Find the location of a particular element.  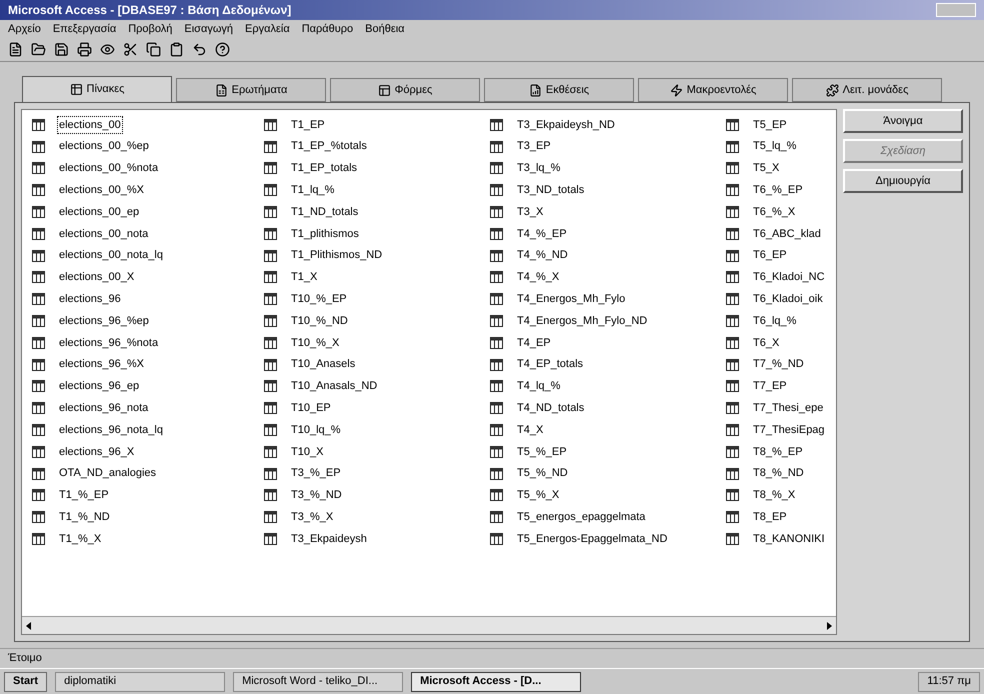

table-list-item: elections_00 is located at coordinates (90, 125).